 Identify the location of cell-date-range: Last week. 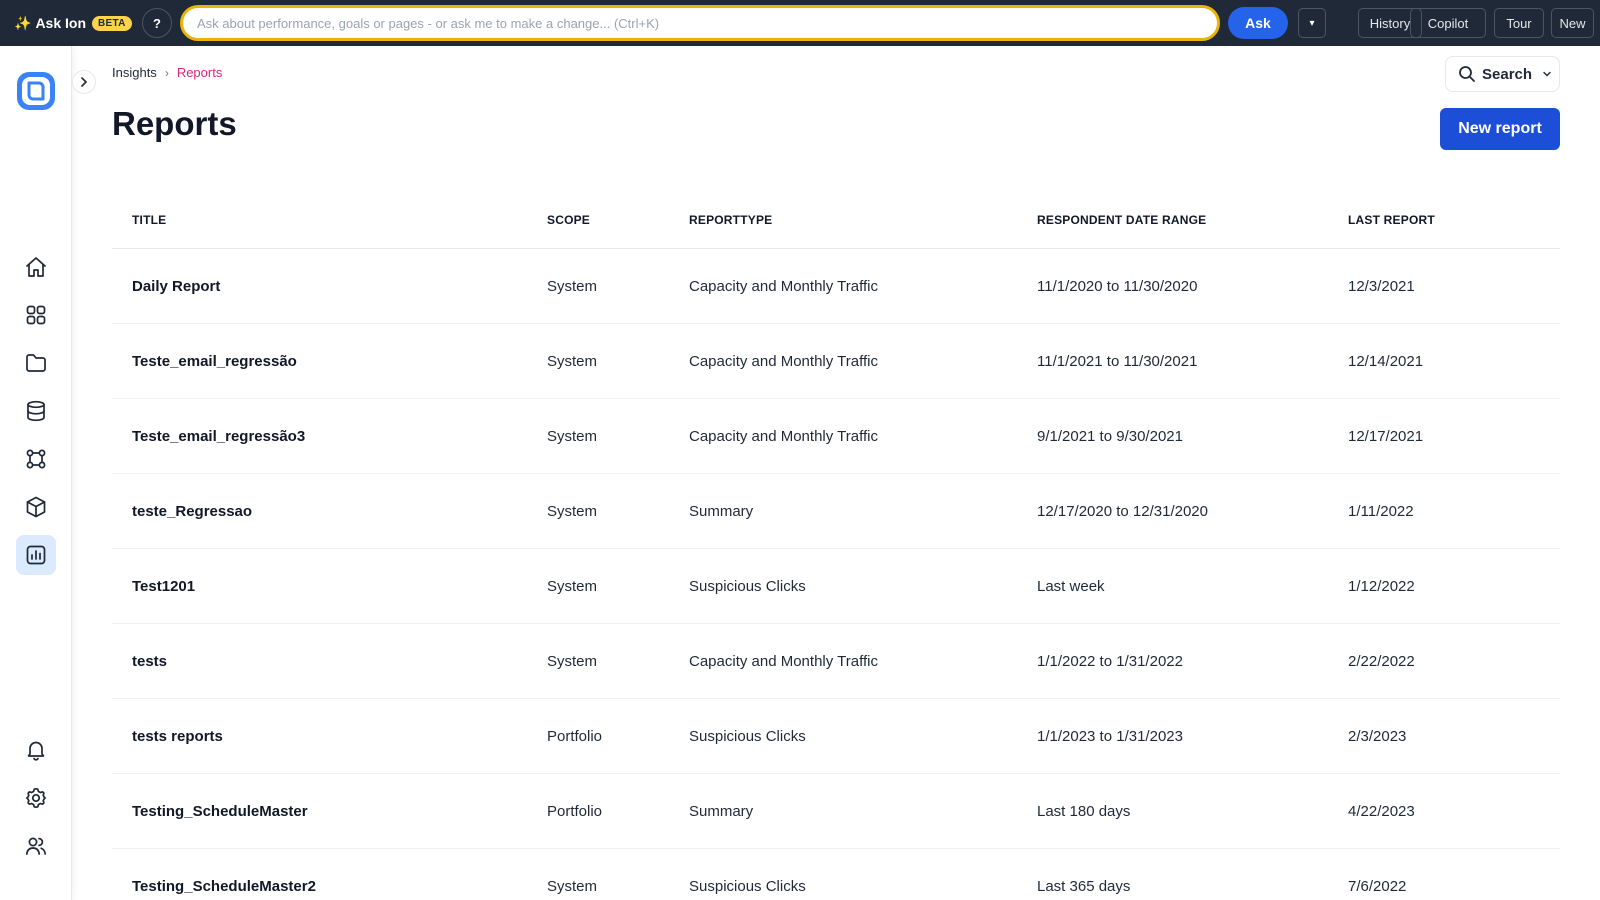
(1071, 586).